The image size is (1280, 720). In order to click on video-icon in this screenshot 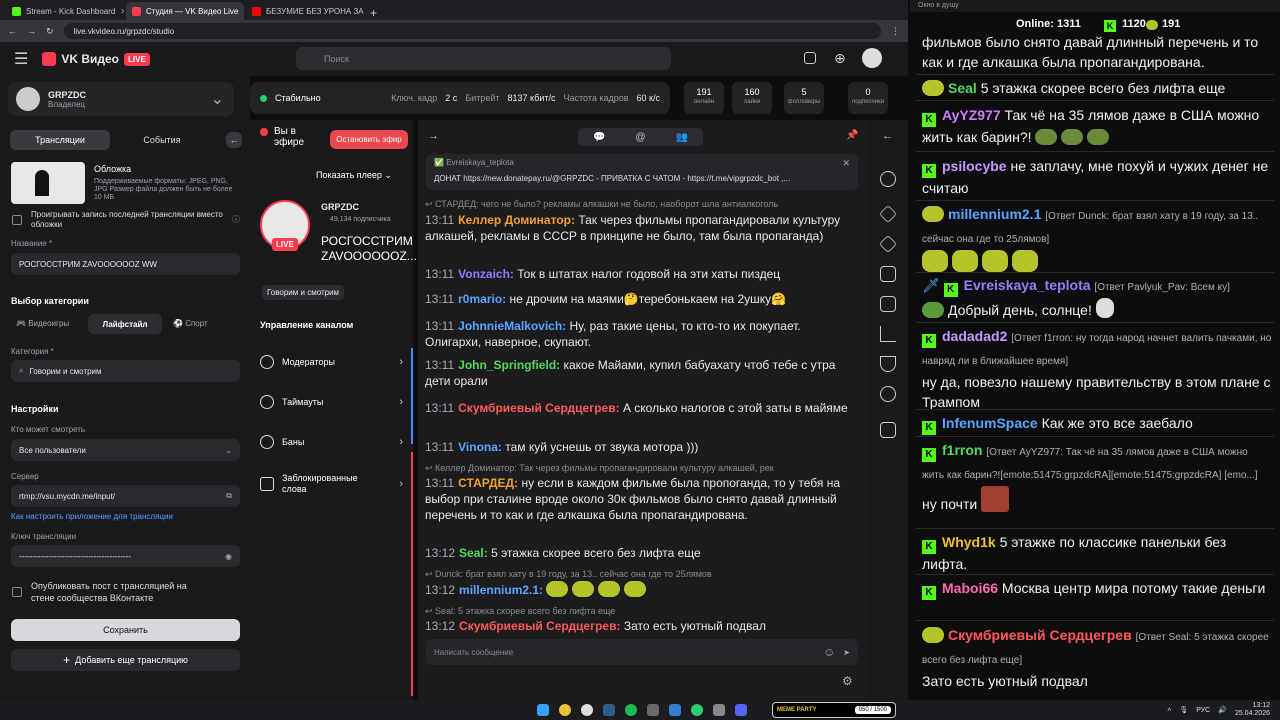, I will do `click(888, 430)`.